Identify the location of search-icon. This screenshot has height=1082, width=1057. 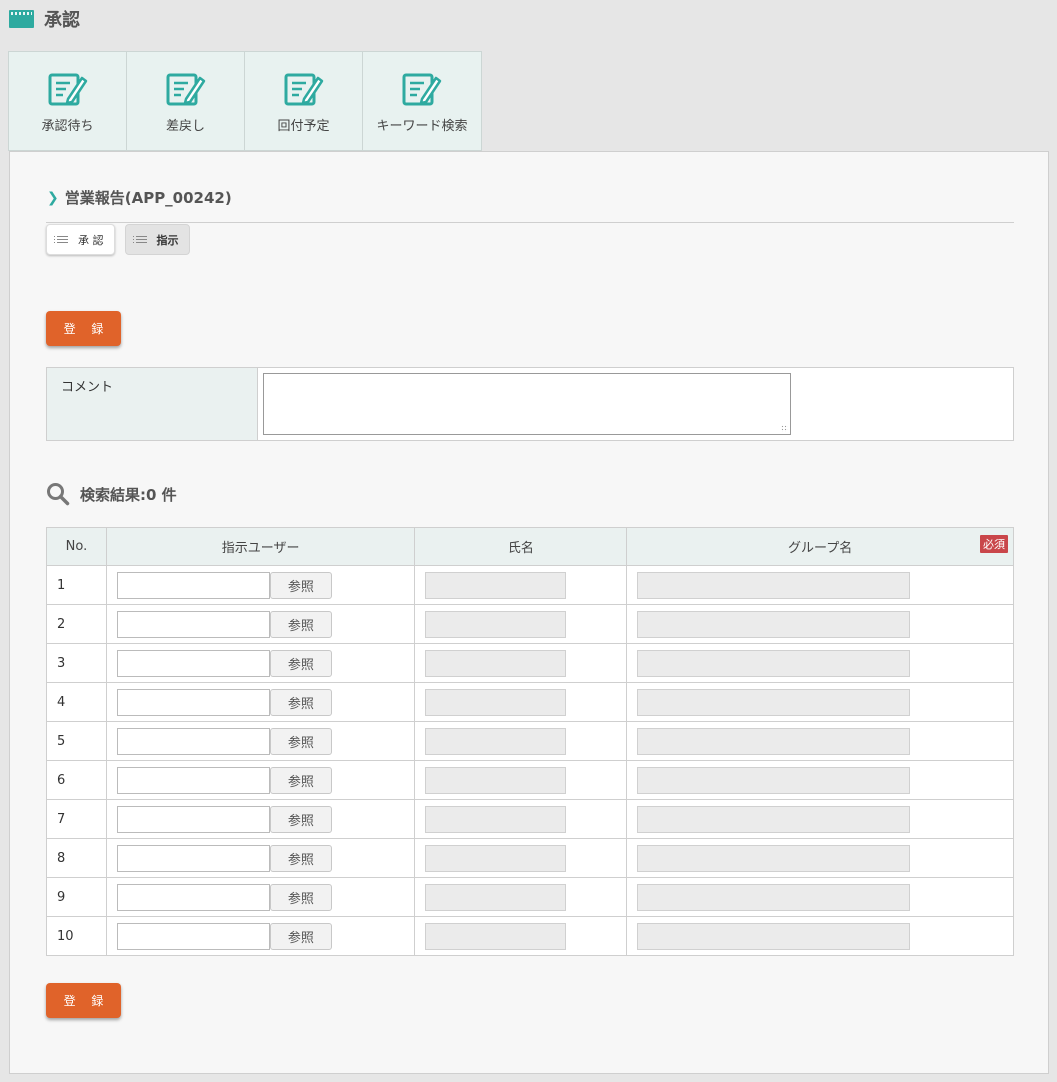
(58, 494).